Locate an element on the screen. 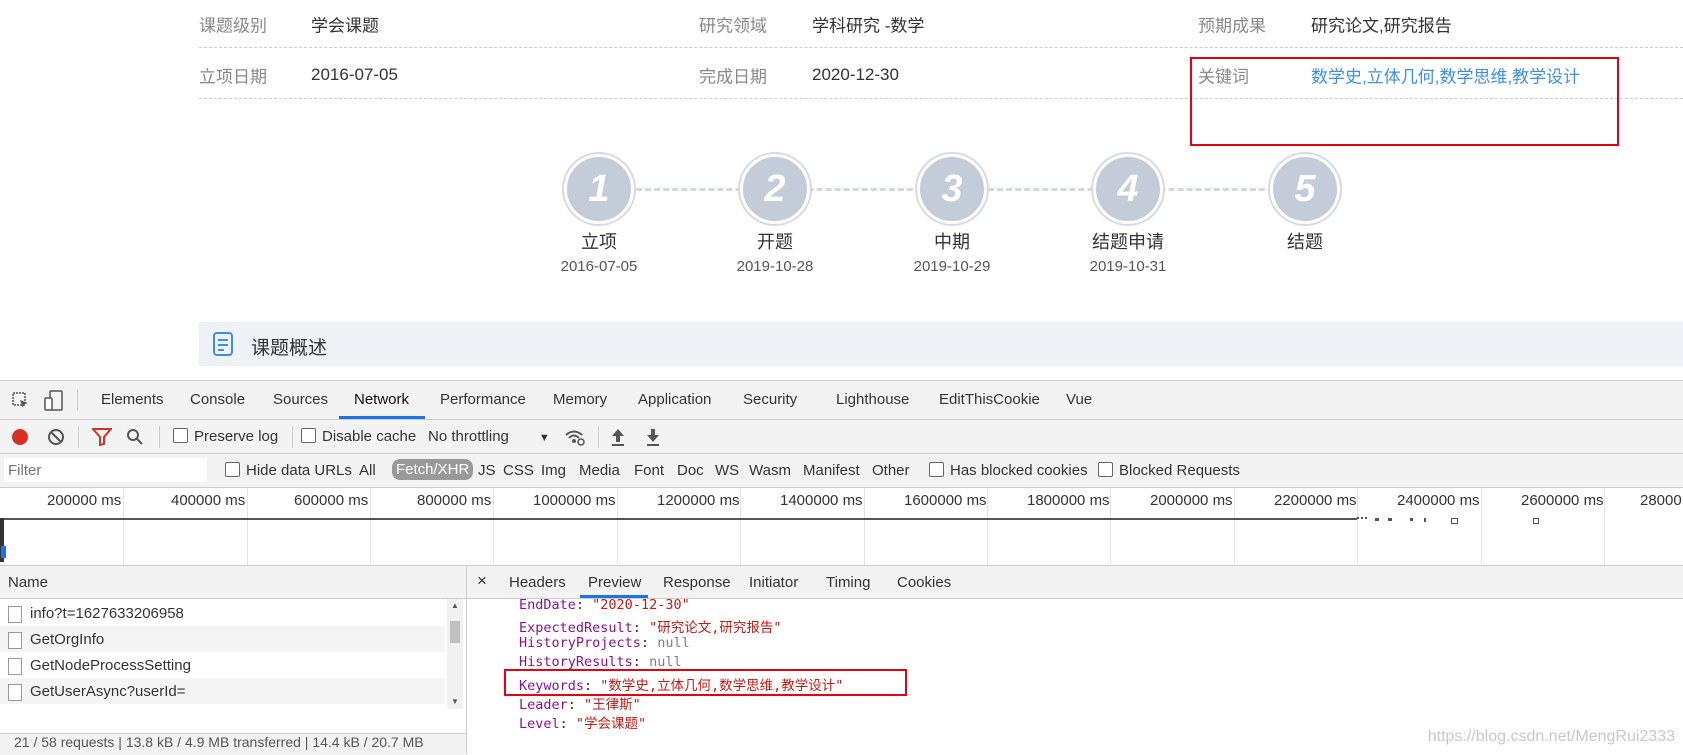 The height and width of the screenshot is (755, 1683). scroll-down-icon: ▼ is located at coordinates (455, 701).